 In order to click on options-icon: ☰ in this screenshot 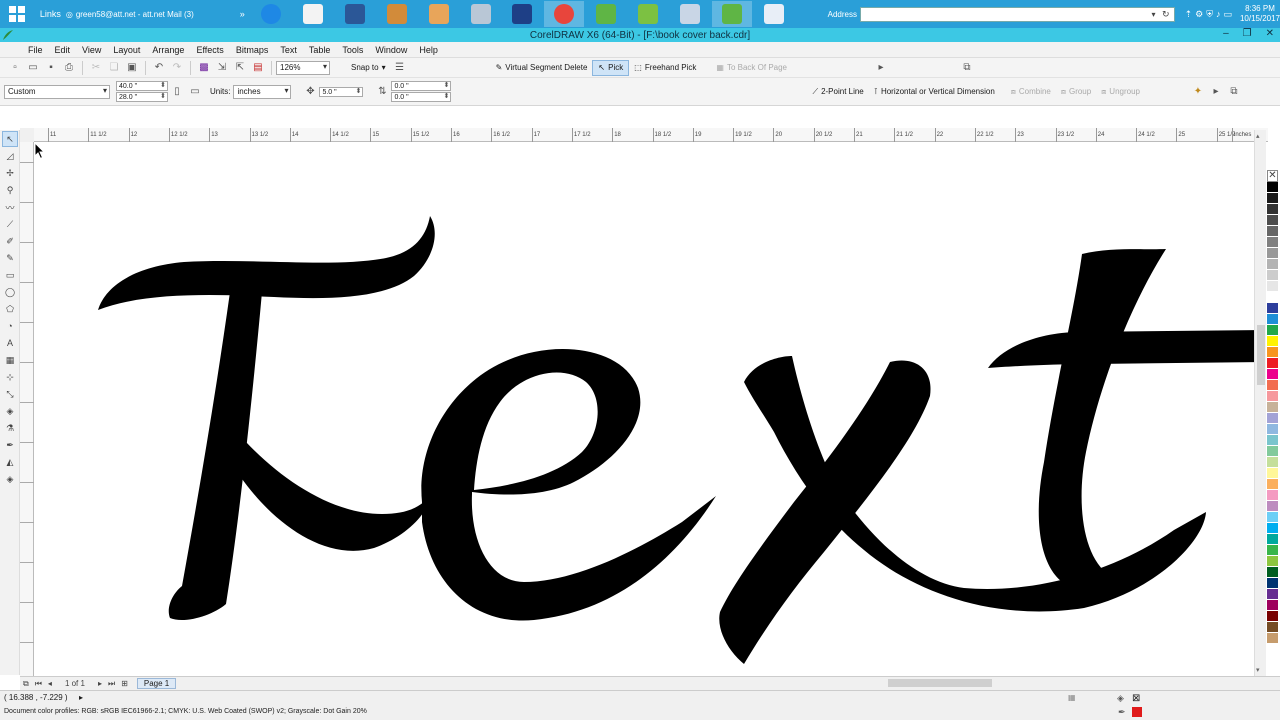, I will do `click(400, 68)`.